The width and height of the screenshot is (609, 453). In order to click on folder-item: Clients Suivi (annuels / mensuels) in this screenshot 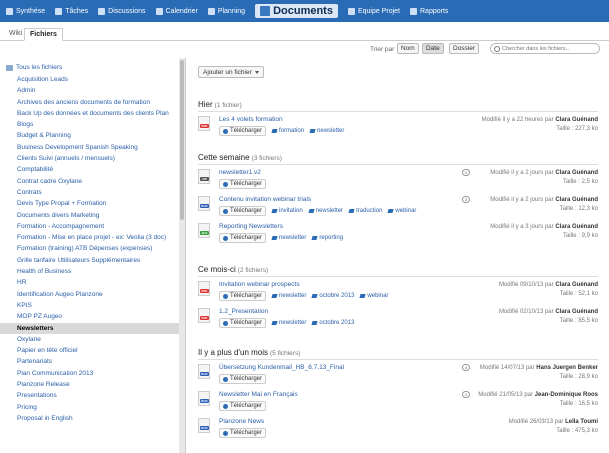, I will do `click(99, 158)`.